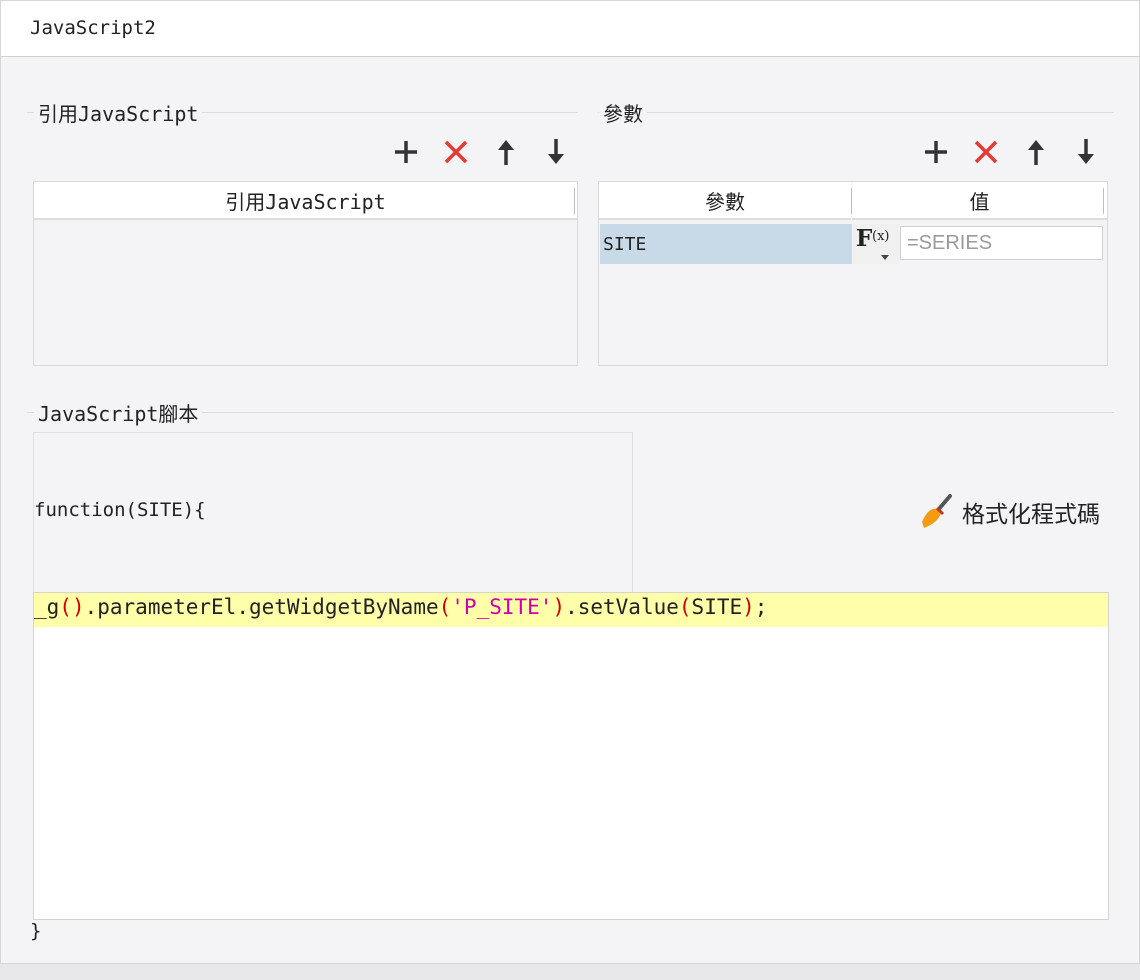  I want to click on imports-add-button, so click(406, 152).